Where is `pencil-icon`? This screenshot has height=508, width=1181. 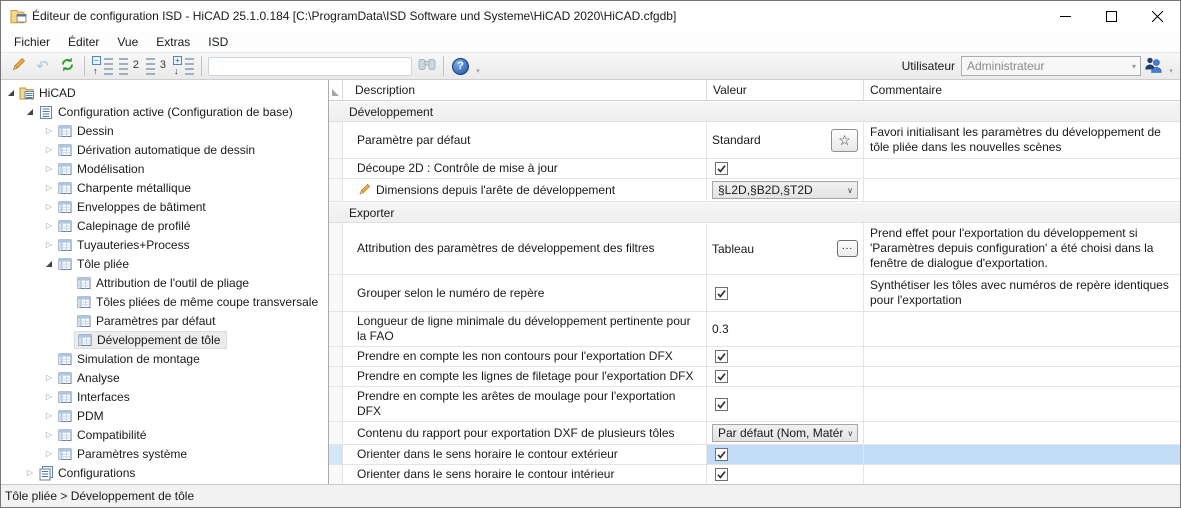 pencil-icon is located at coordinates (18, 66).